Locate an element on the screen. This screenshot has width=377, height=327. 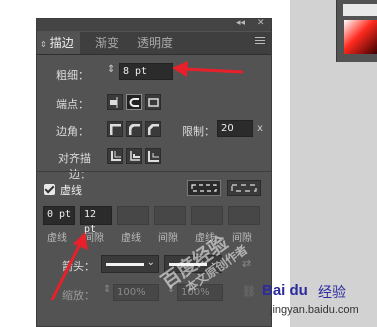
brand-url: jingyan.baidu.com is located at coordinates (314, 310).